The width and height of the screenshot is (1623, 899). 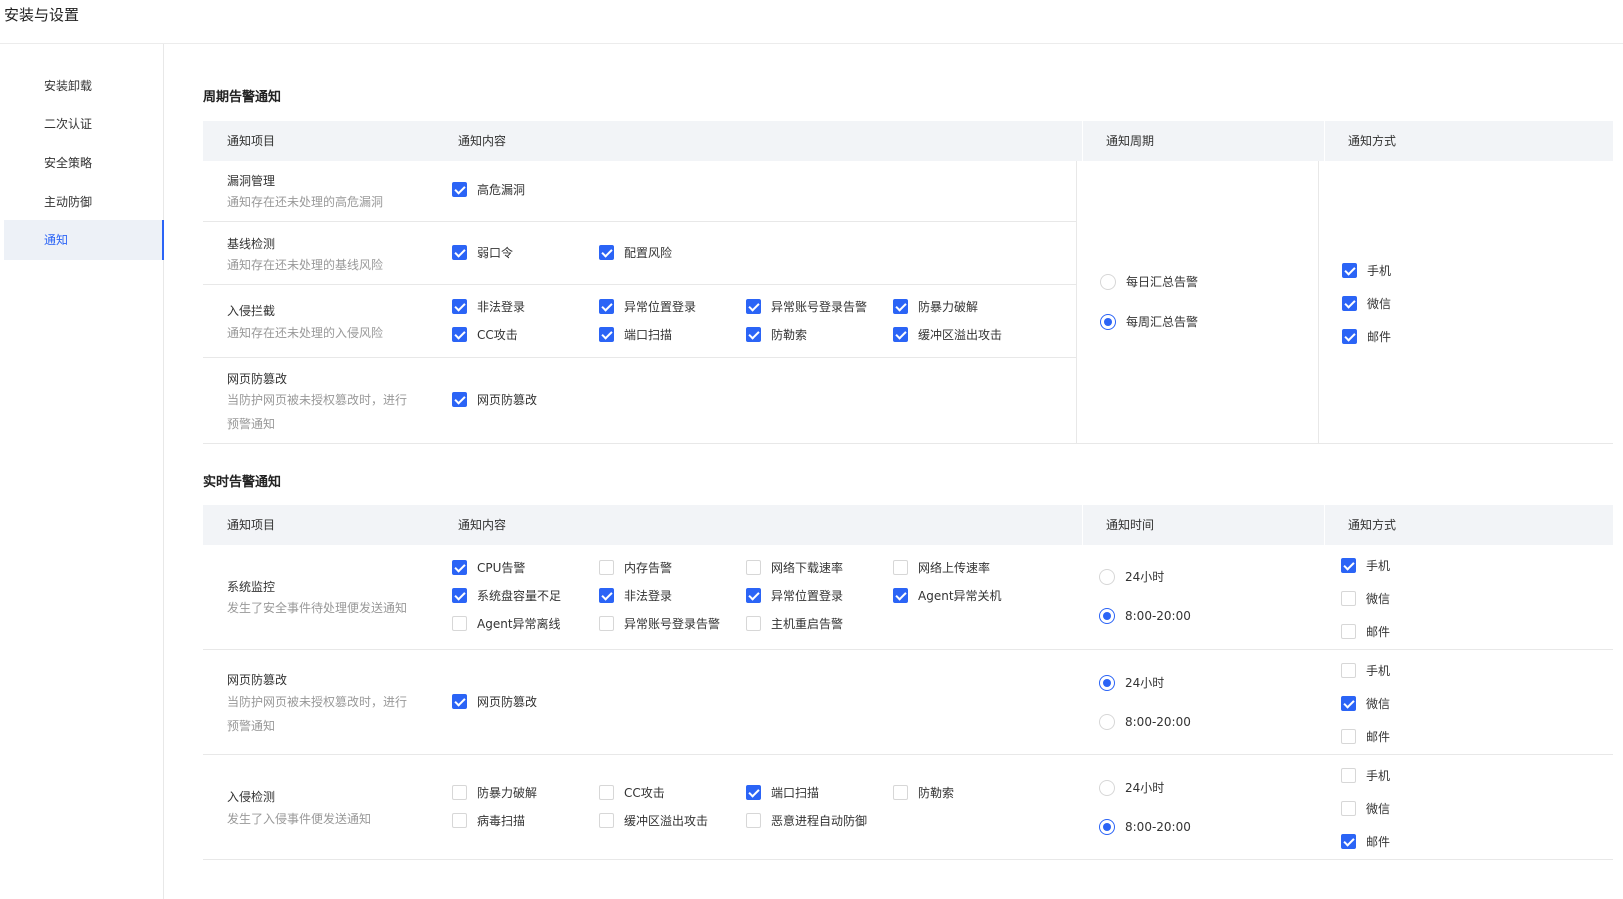 What do you see at coordinates (635, 252) in the screenshot?
I see `checkbox-config-risk: 配置风险` at bounding box center [635, 252].